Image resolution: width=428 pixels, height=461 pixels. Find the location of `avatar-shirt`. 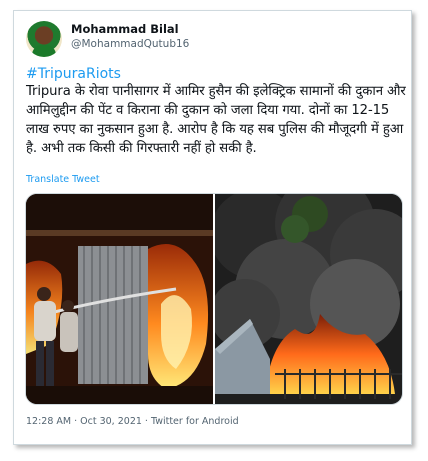

avatar-shirt is located at coordinates (44, 51).